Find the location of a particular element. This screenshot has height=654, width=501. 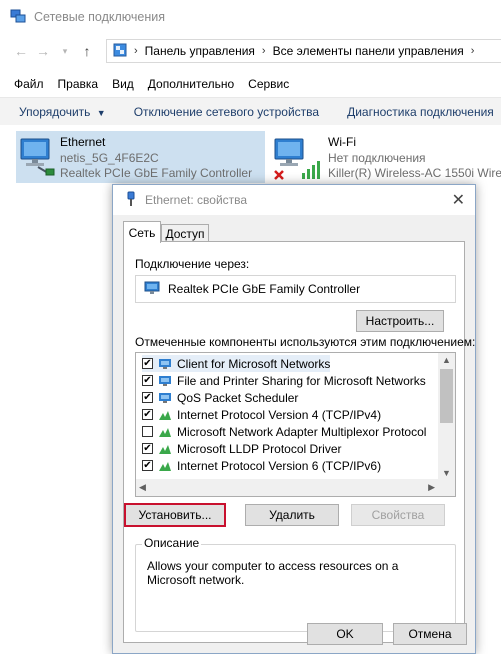

vertical-scrollbar: ▲ ▼ is located at coordinates (446, 416).